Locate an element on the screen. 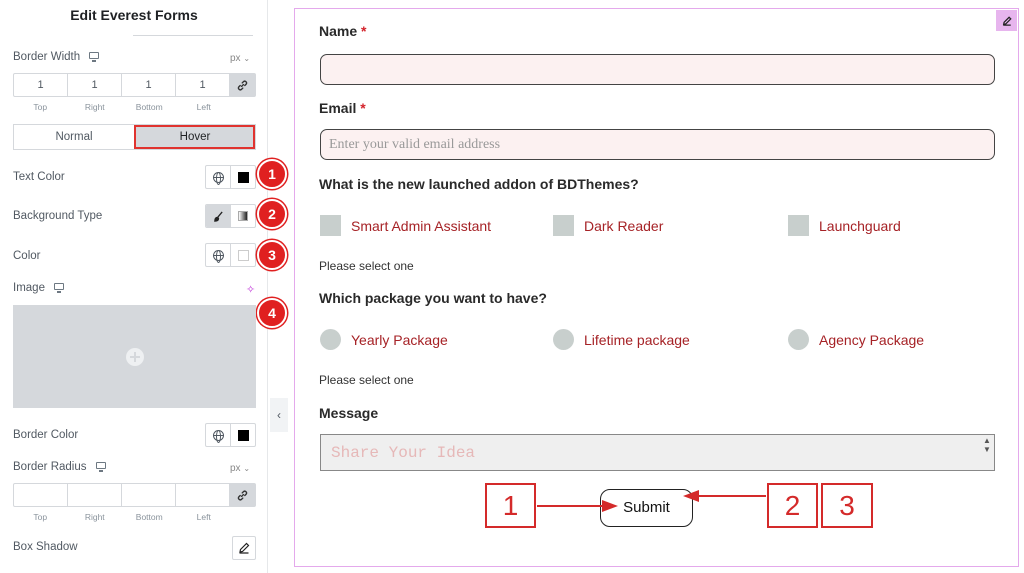  border-radius-captions: Top Right Bottom Left is located at coordinates (122, 517).